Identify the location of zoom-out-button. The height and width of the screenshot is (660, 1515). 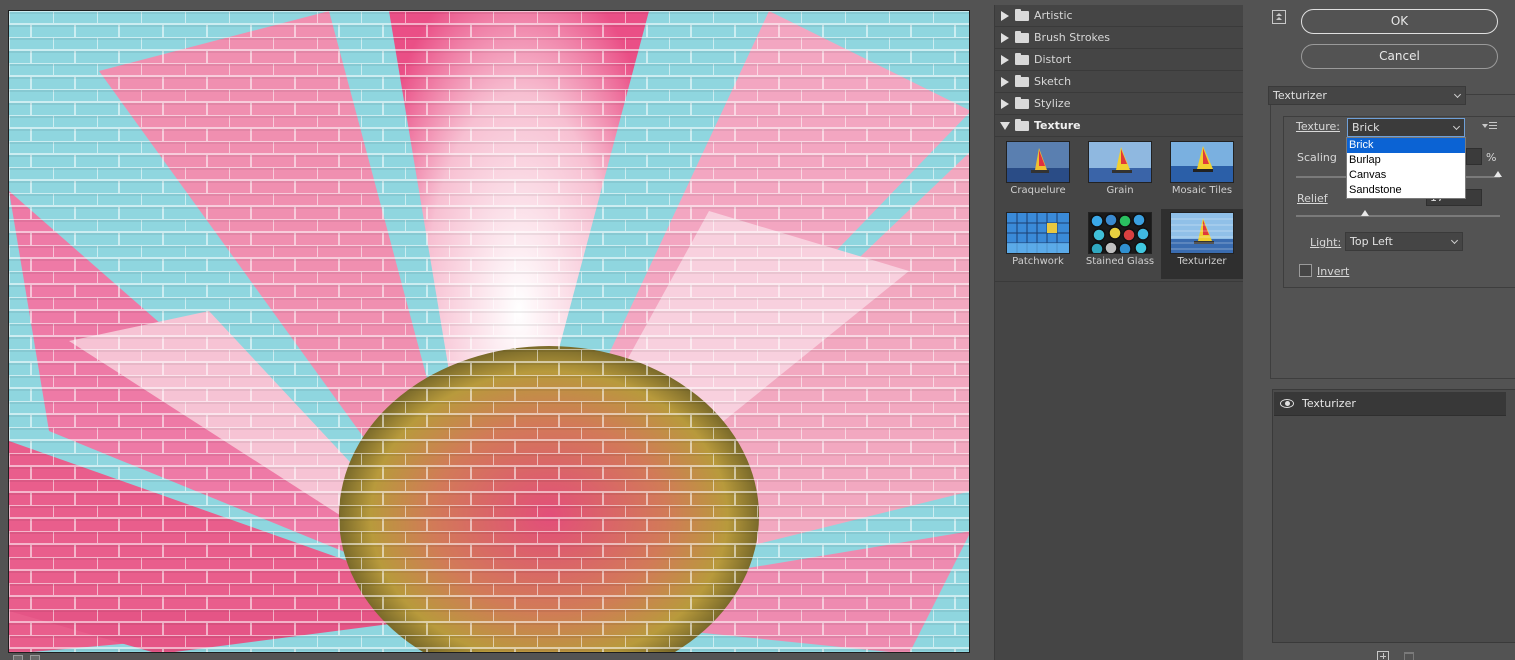
(18, 657).